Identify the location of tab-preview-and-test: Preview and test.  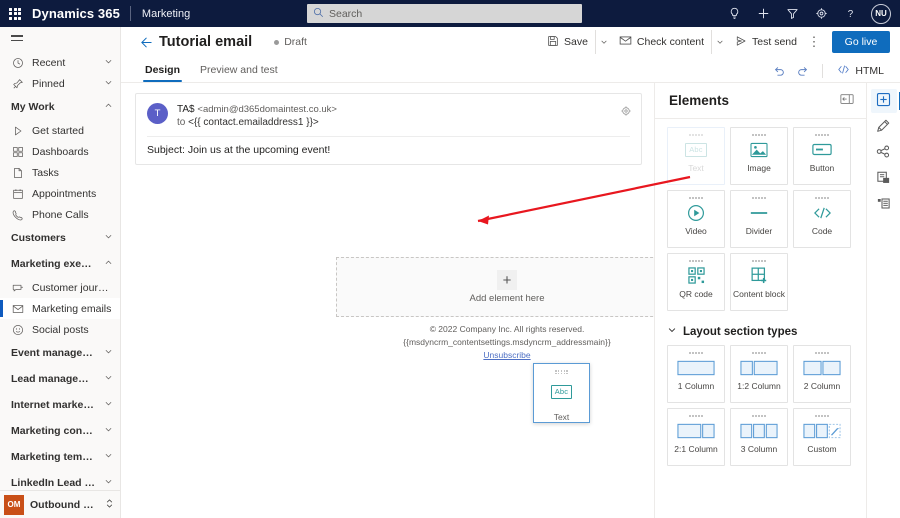
(239, 69).